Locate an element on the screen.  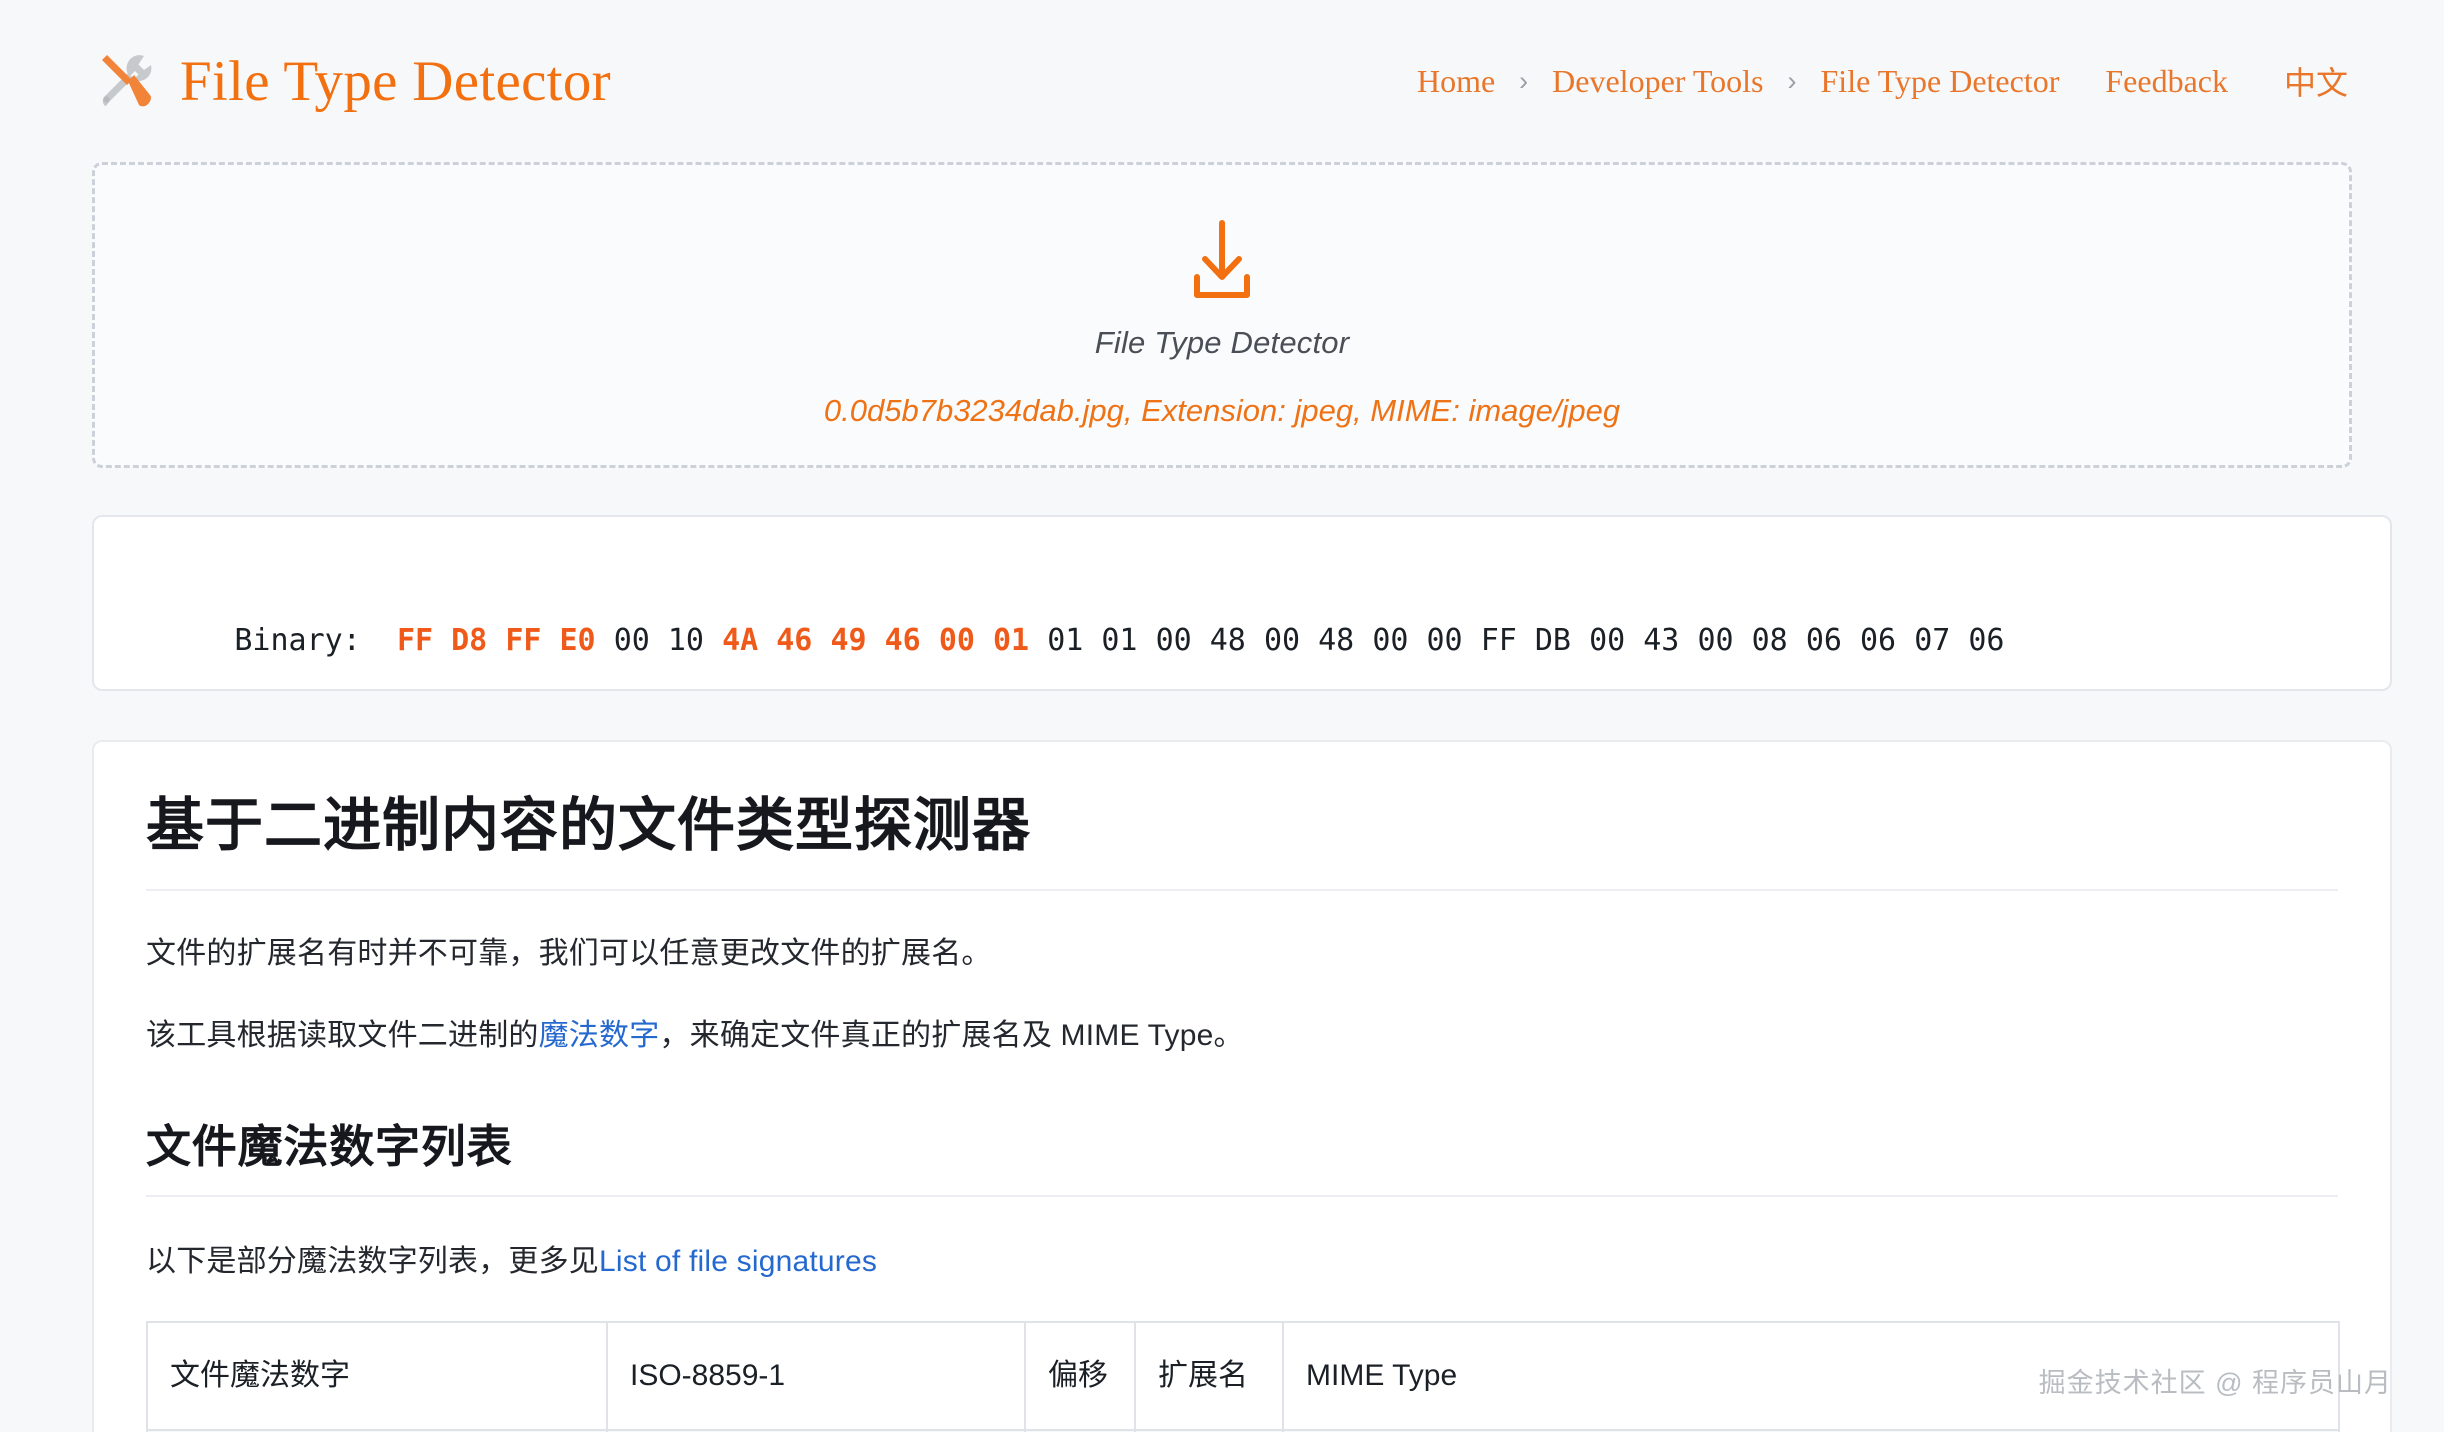
paragraph-signature-list-before: 以下是部分魔法数字列表，更多见 is located at coordinates (372, 1261).